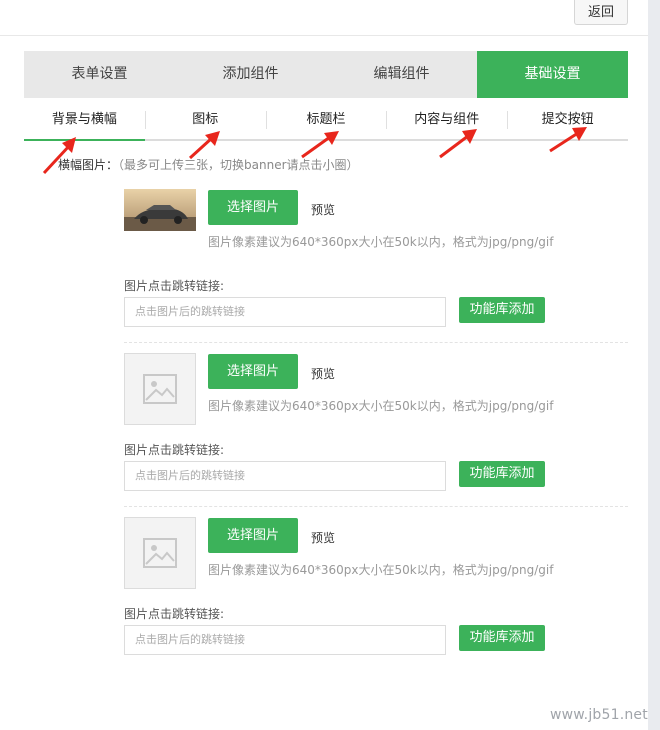 The image size is (660, 730). What do you see at coordinates (552, 74) in the screenshot?
I see `tab-basic-settings: 基础设置` at bounding box center [552, 74].